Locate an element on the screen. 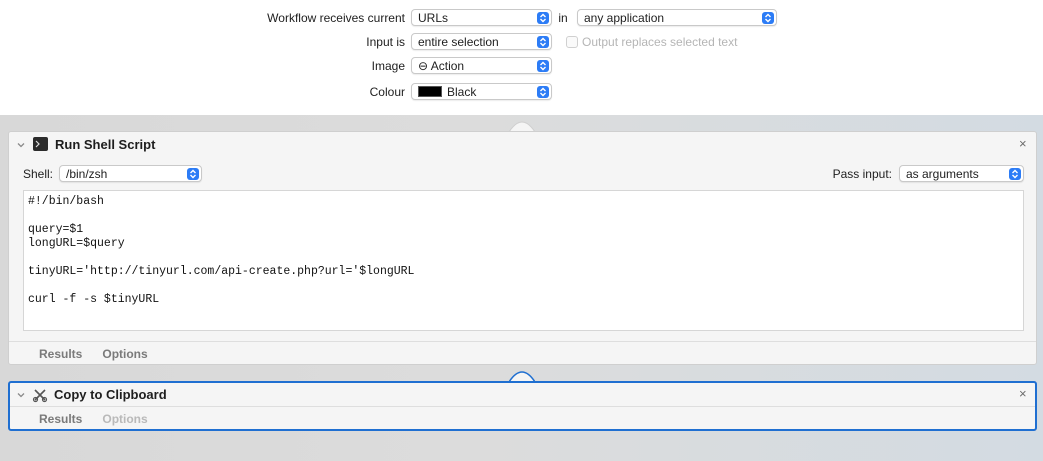 Image resolution: width=1043 pixels, height=461 pixels. output-replaces-label: Output replaces selected text is located at coordinates (660, 42).